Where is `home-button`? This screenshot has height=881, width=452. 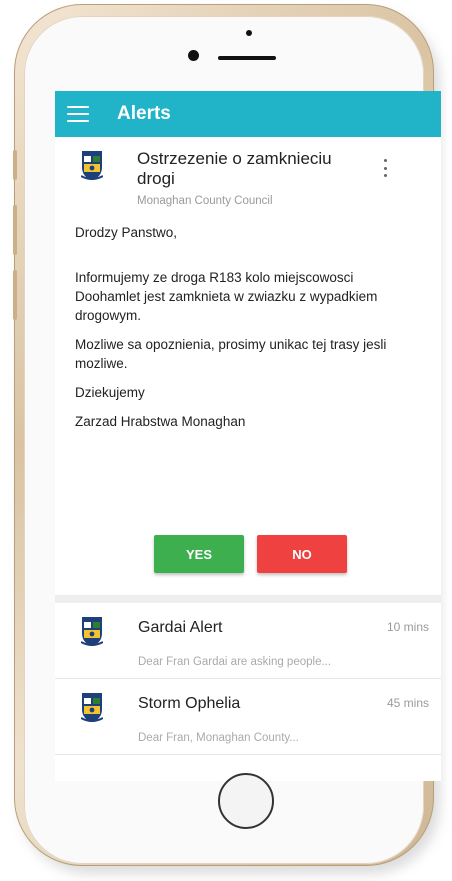
home-button is located at coordinates (246, 801).